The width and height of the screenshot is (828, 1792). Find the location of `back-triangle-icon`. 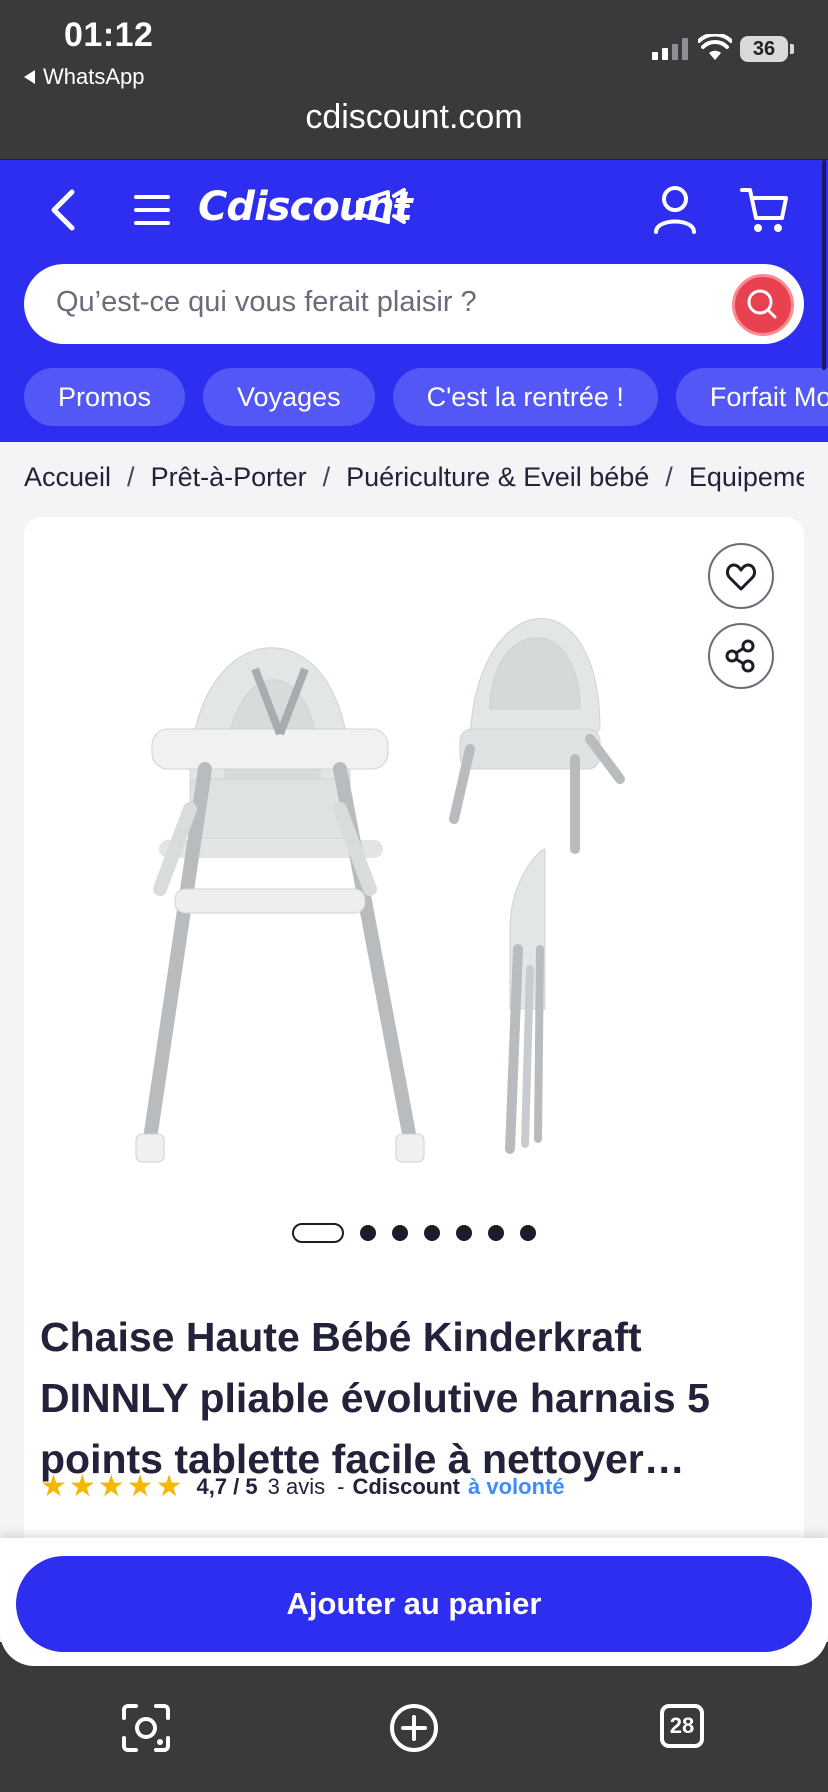

back-triangle-icon is located at coordinates (29, 77).